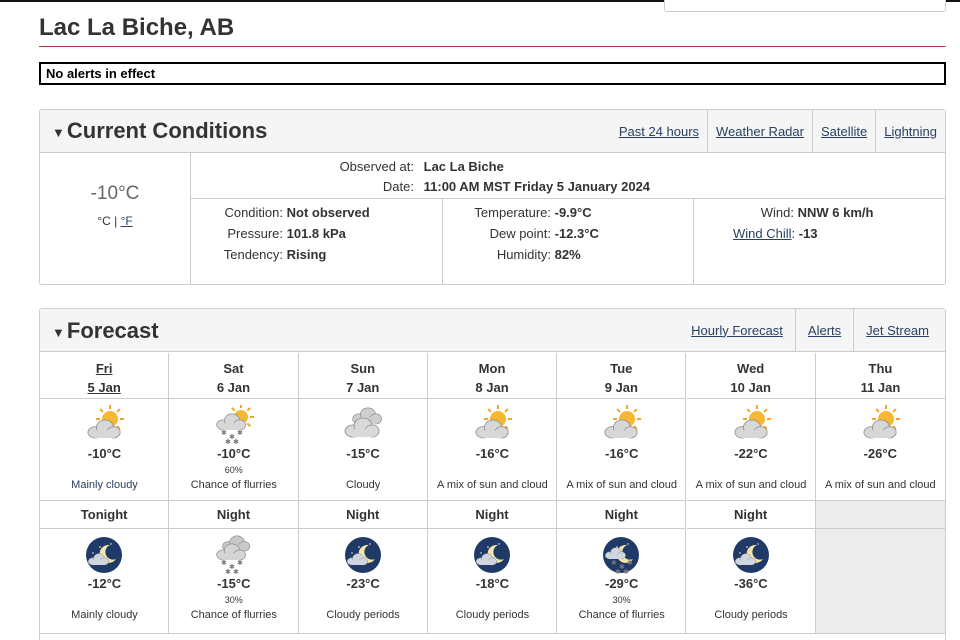  I want to click on night-forecast: ✱ ✱ ✱ ✱ ✱ -29°C 30% Chance of flurries, so click(622, 581).